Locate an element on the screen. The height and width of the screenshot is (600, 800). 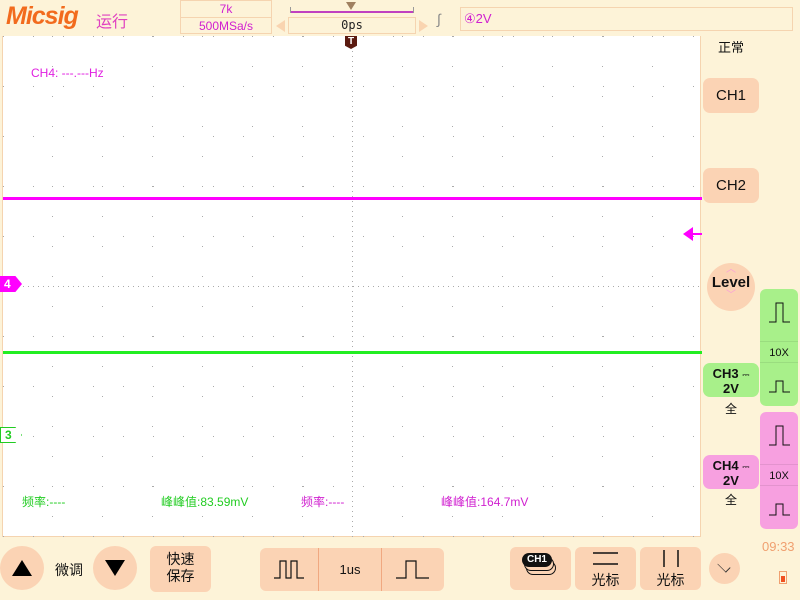
frequency-counter: CH4: ---.---Hz is located at coordinates (67, 73).